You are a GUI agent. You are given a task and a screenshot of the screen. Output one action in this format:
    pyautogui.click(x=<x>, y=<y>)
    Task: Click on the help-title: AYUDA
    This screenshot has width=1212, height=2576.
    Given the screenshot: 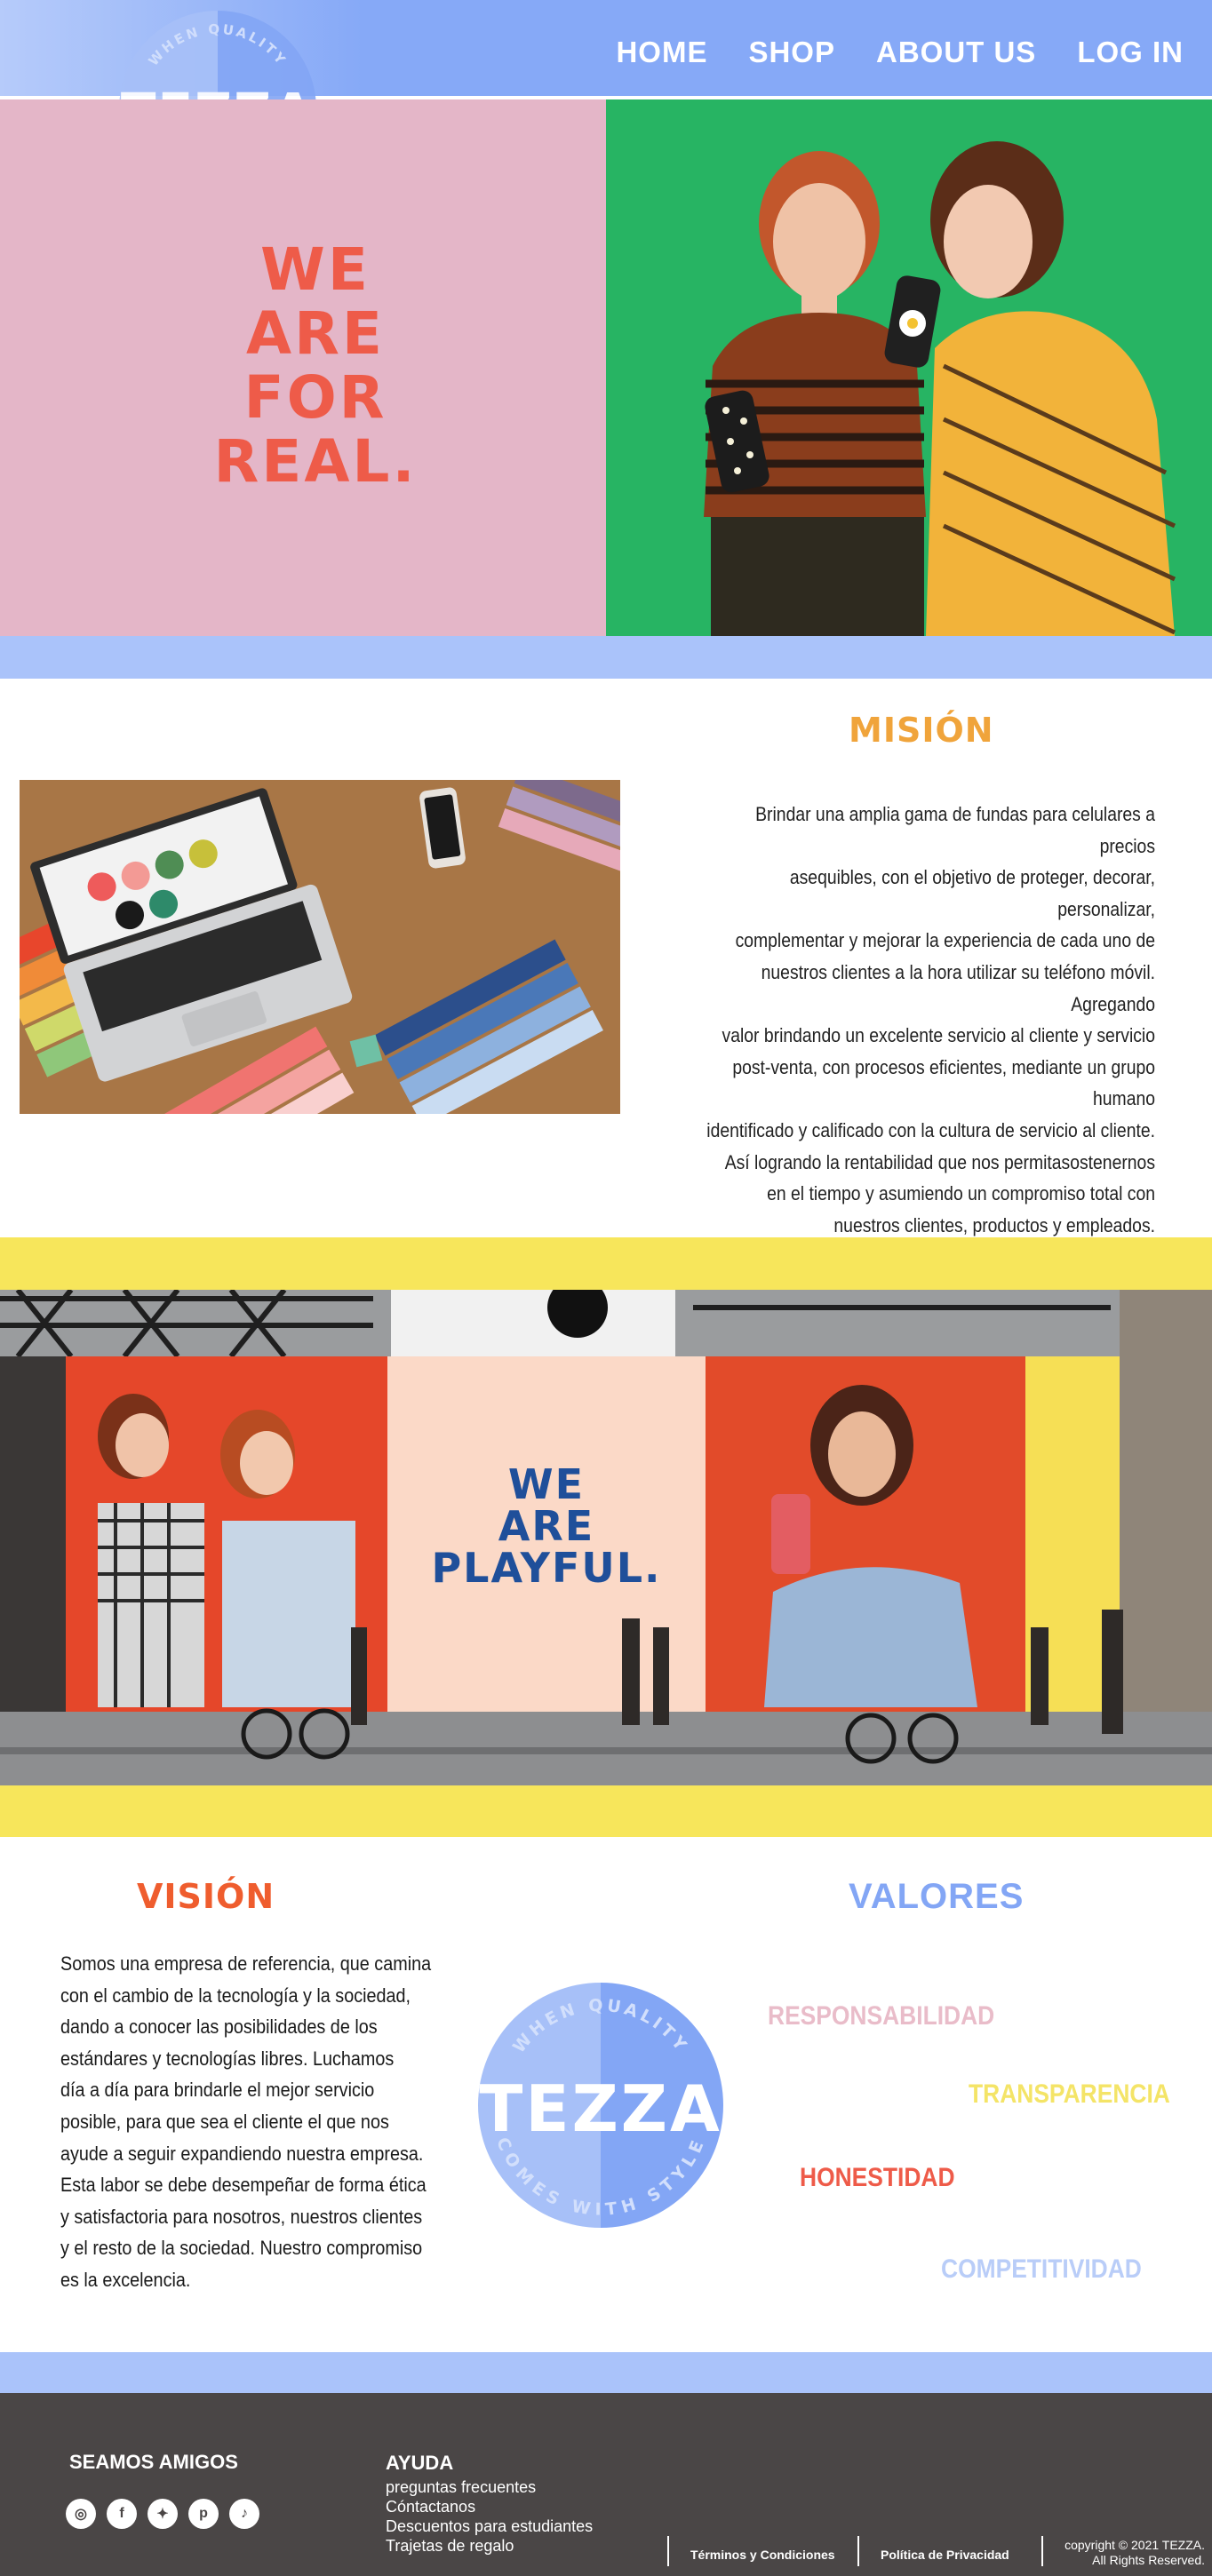 What is the action you would take?
    pyautogui.click(x=420, y=2463)
    